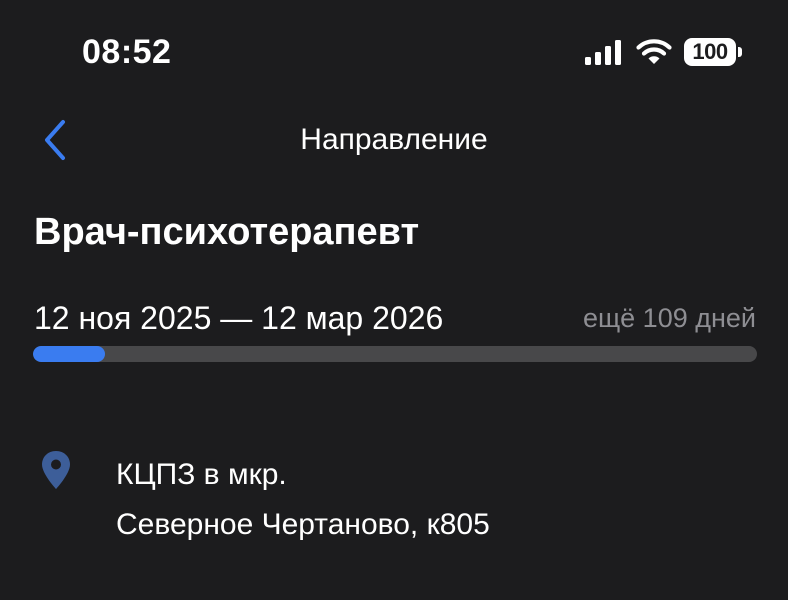 The height and width of the screenshot is (600, 788). I want to click on nav-bar: Направление, so click(394, 140).